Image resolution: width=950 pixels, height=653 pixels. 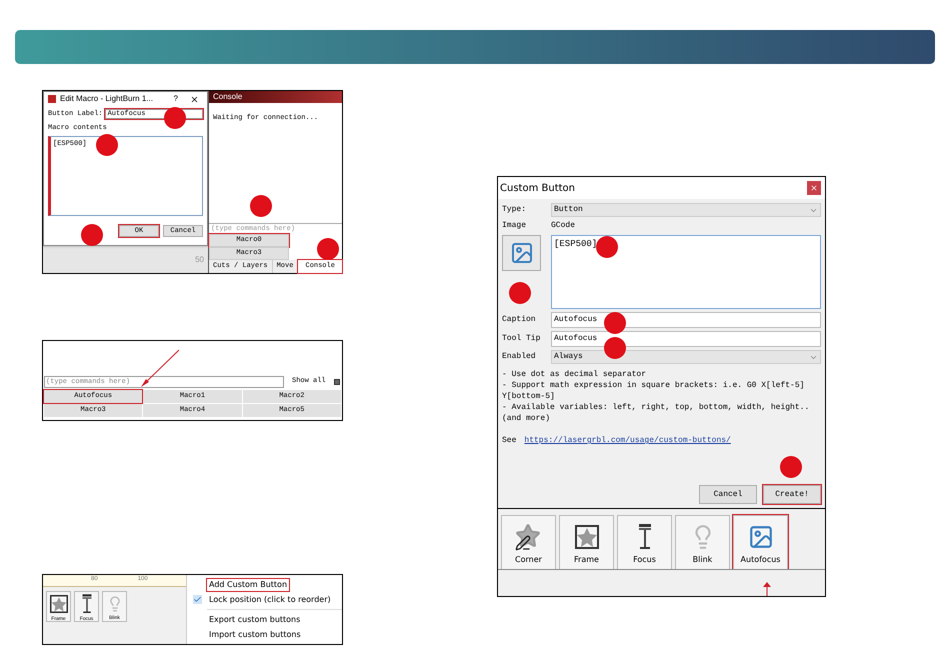 I want to click on dialog-title: Custom Button, so click(x=537, y=189).